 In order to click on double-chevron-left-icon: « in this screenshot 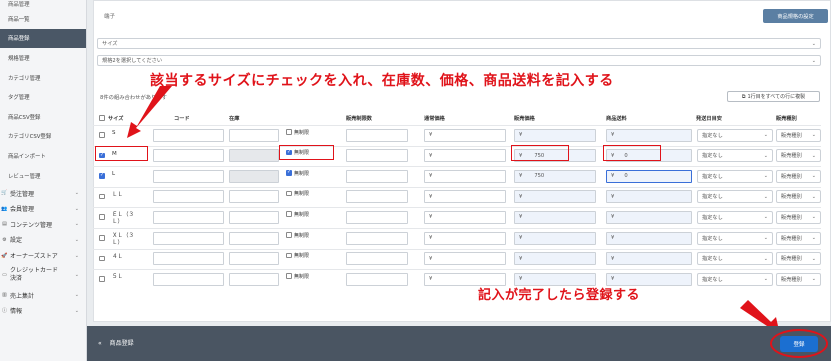, I will do `click(100, 343)`.